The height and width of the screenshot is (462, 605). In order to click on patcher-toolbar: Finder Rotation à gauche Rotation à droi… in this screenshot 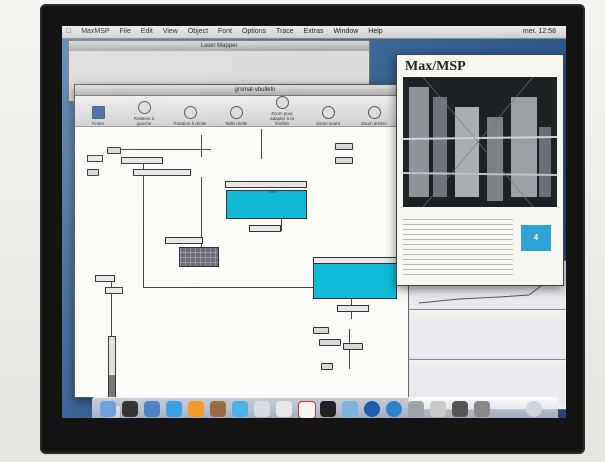, I will do `click(255, 111)`.